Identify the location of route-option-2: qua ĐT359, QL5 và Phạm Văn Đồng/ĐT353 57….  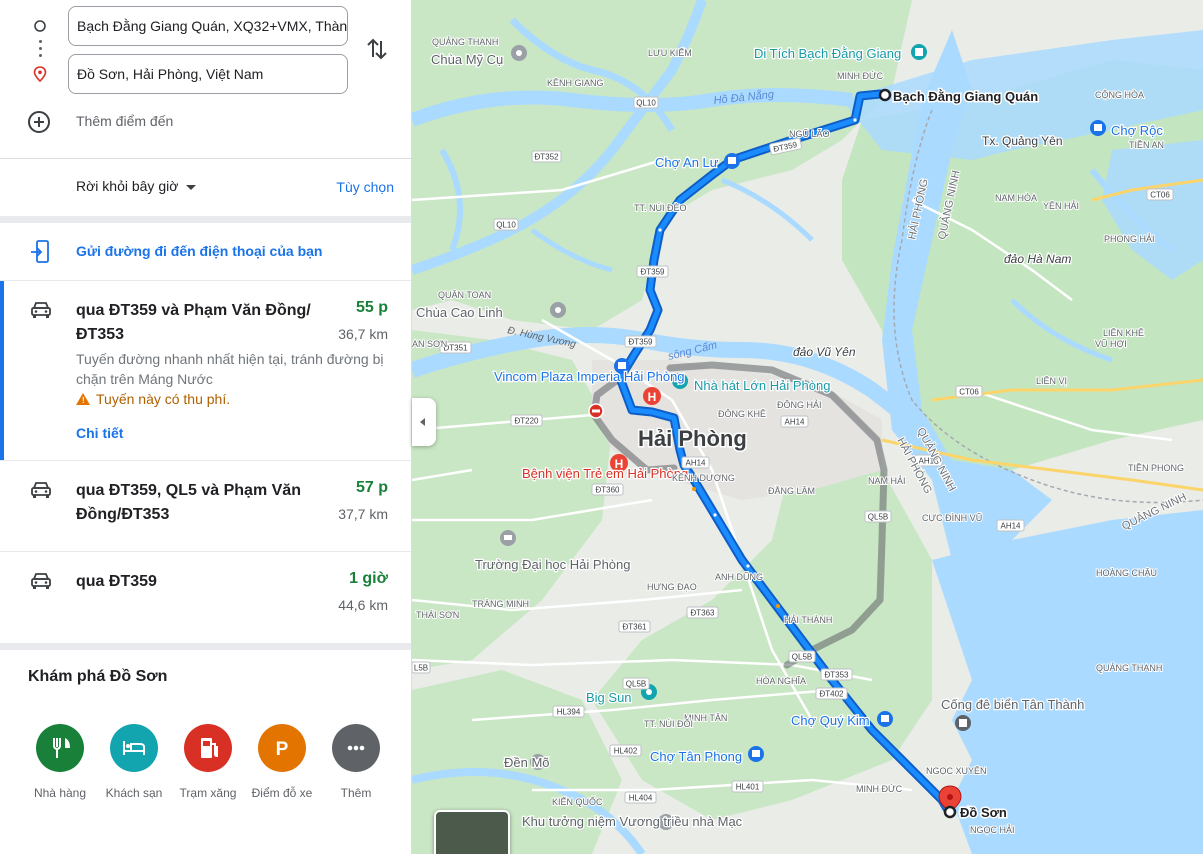
(205, 506).